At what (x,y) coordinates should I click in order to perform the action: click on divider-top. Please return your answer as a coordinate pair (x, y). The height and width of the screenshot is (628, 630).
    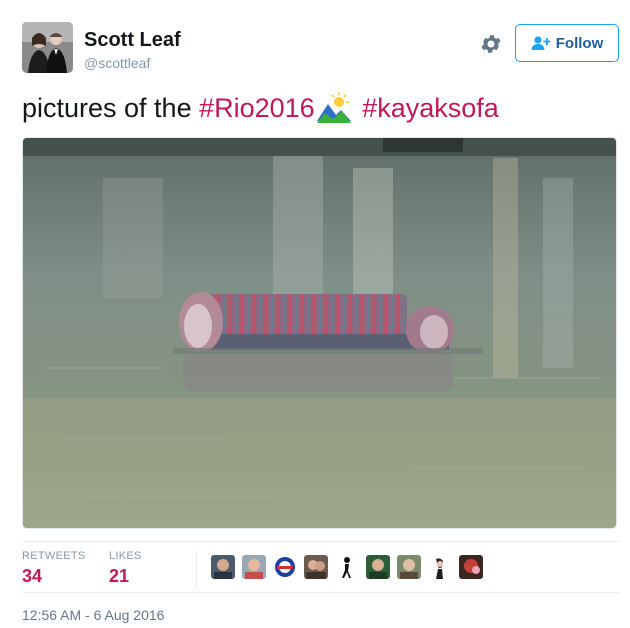
    Looking at the image, I should click on (320, 541).